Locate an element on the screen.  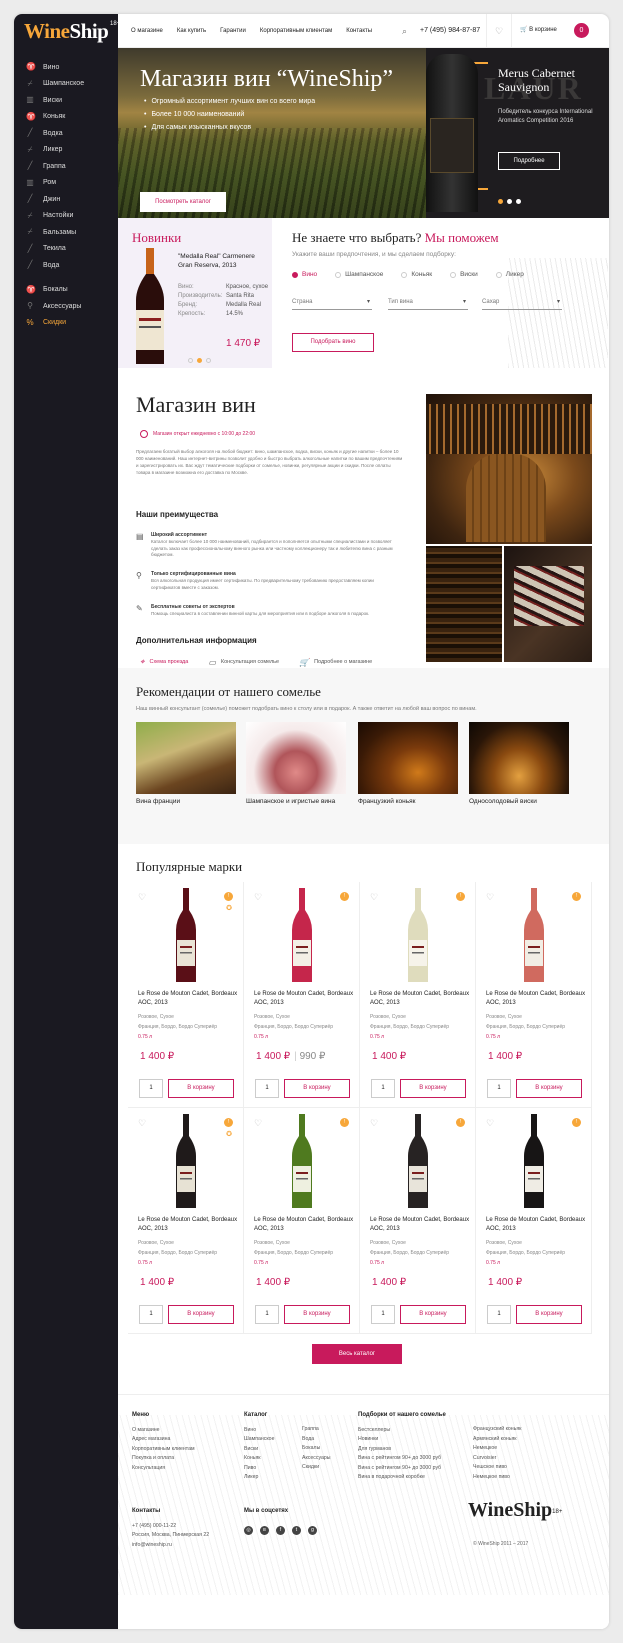
radio-whisky: Виски is located at coordinates (464, 274).